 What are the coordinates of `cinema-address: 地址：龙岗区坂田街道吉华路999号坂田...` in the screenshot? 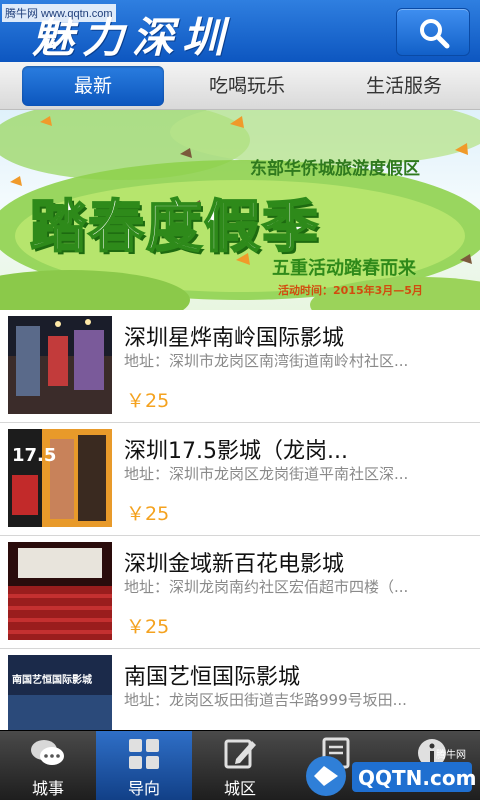 It's located at (265, 700).